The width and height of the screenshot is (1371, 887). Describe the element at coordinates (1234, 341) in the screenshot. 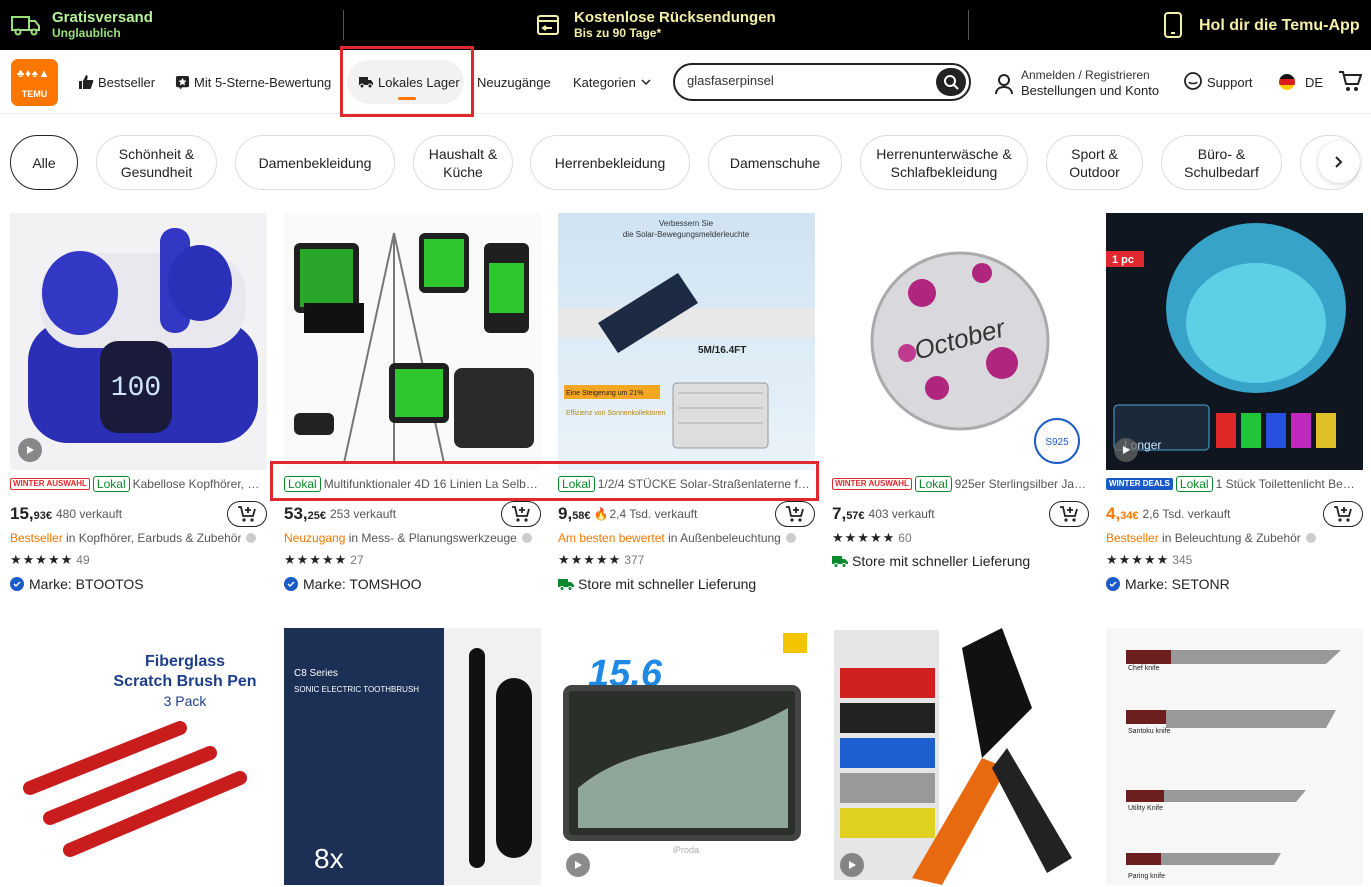

I see `product-image: 1 pc Longer` at that location.